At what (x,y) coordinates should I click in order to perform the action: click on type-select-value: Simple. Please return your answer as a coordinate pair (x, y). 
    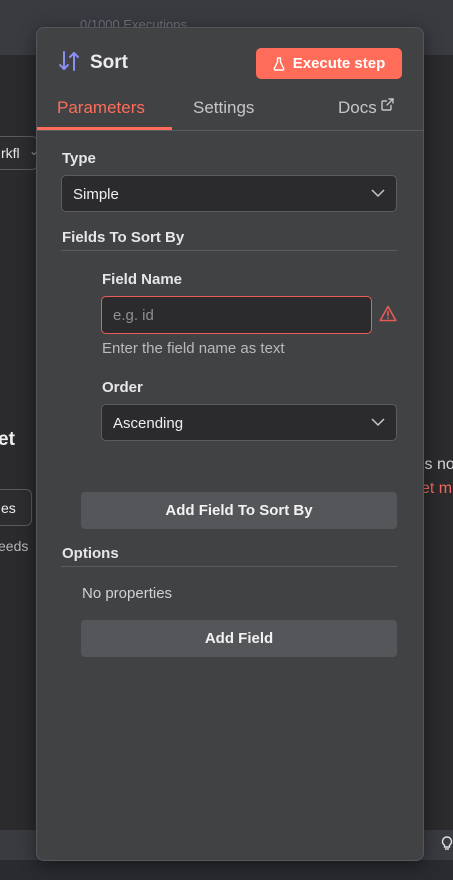
    Looking at the image, I should click on (96, 194).